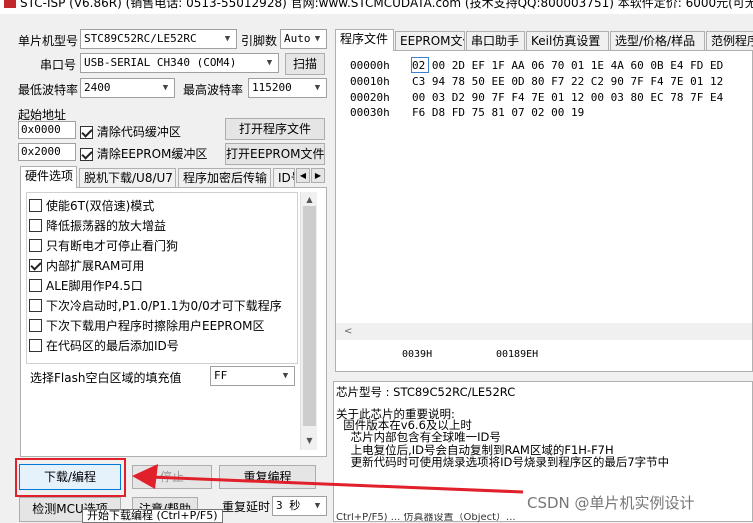 The height and width of the screenshot is (523, 753). I want to click on hex-address: 00010h, so click(370, 81).